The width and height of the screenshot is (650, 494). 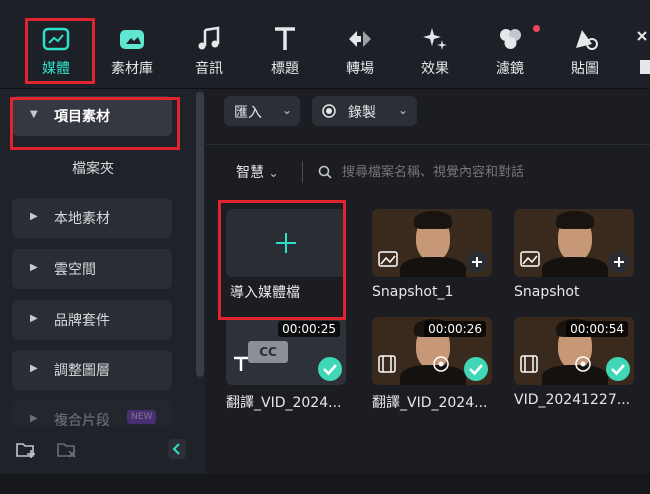 What do you see at coordinates (82, 419) in the screenshot?
I see `sidebar-item-label: 複合片段` at bounding box center [82, 419].